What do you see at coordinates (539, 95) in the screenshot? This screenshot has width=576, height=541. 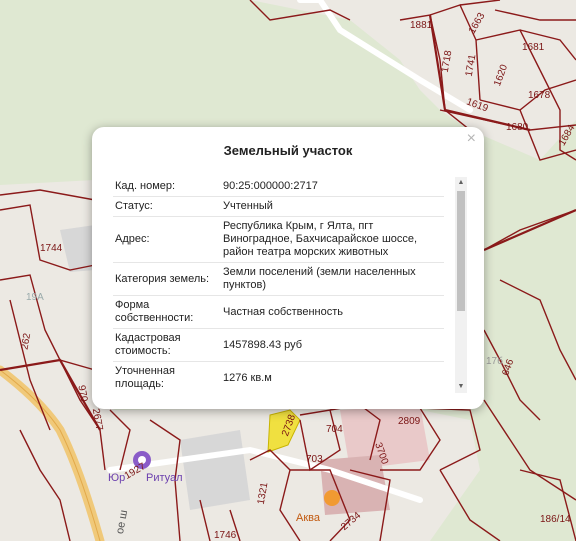 I see `parcel-label: 1678` at bounding box center [539, 95].